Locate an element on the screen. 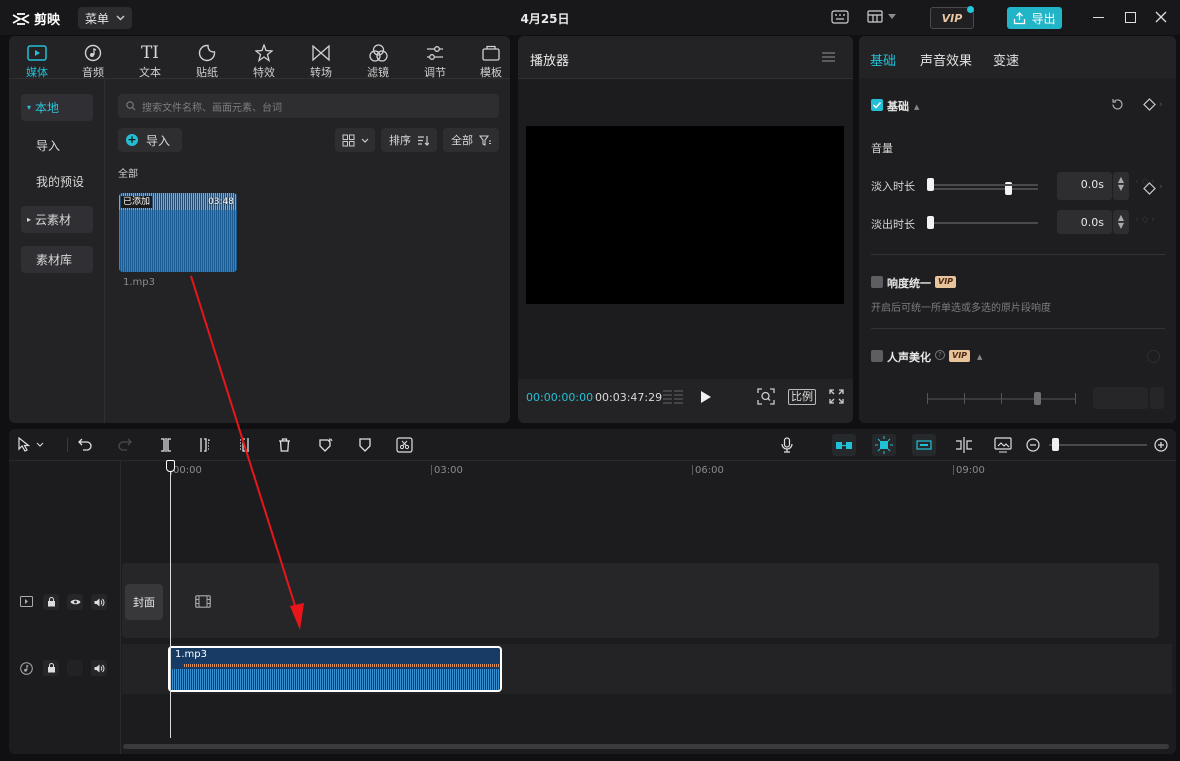  filter-button: 全部 is located at coordinates (471, 140).